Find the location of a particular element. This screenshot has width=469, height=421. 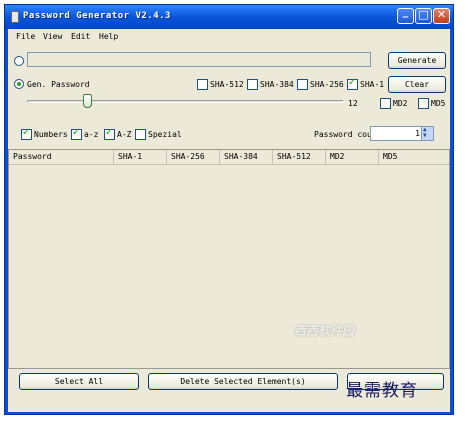

spin-down-icon: ▼ is located at coordinates (425, 136).